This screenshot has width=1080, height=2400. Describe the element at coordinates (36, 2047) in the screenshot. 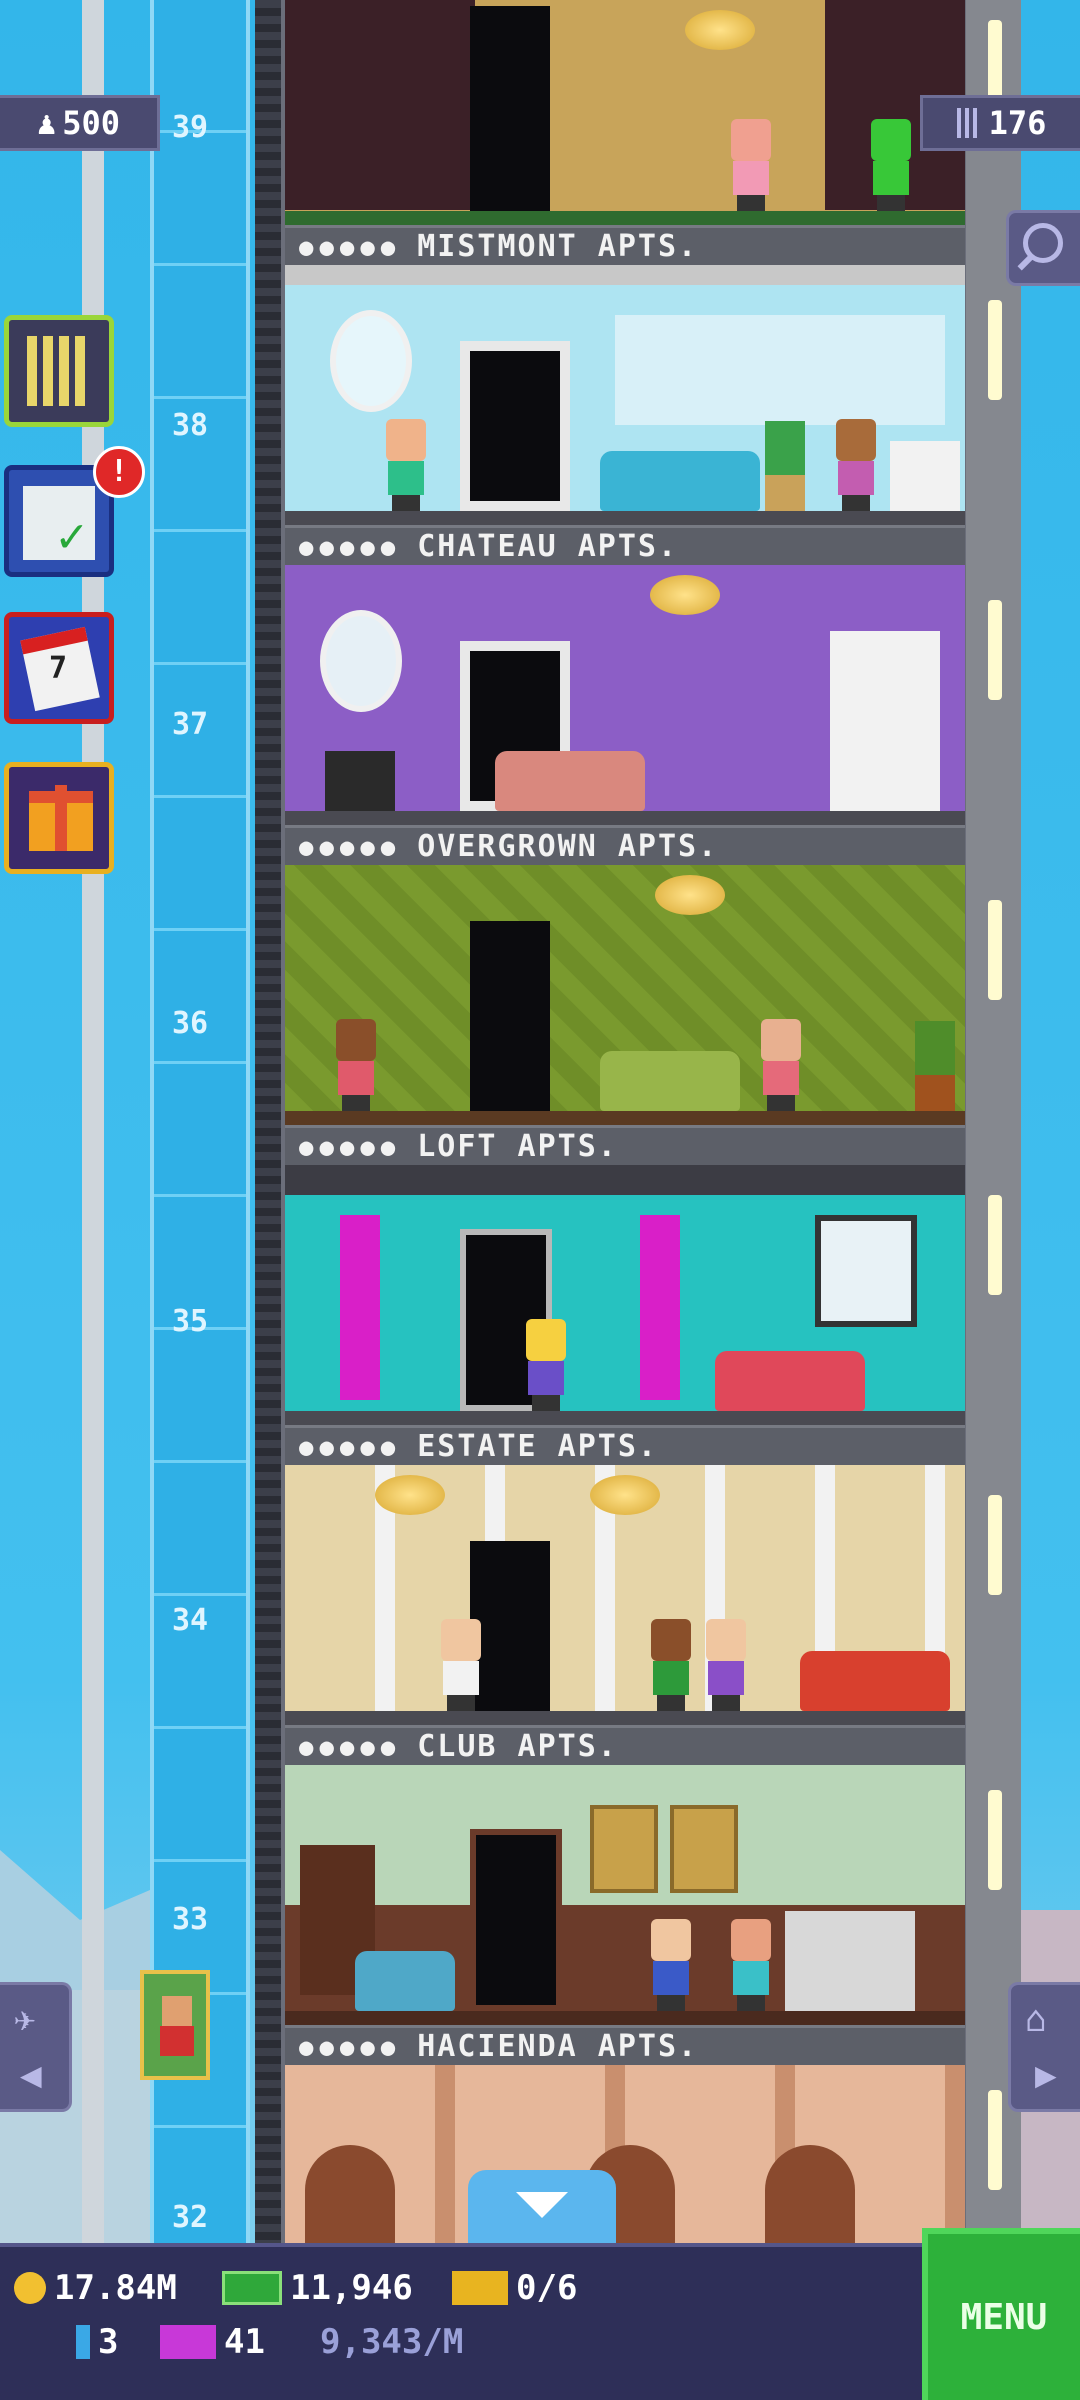

I see `visitor-nav-button: ✈ ◀` at that location.